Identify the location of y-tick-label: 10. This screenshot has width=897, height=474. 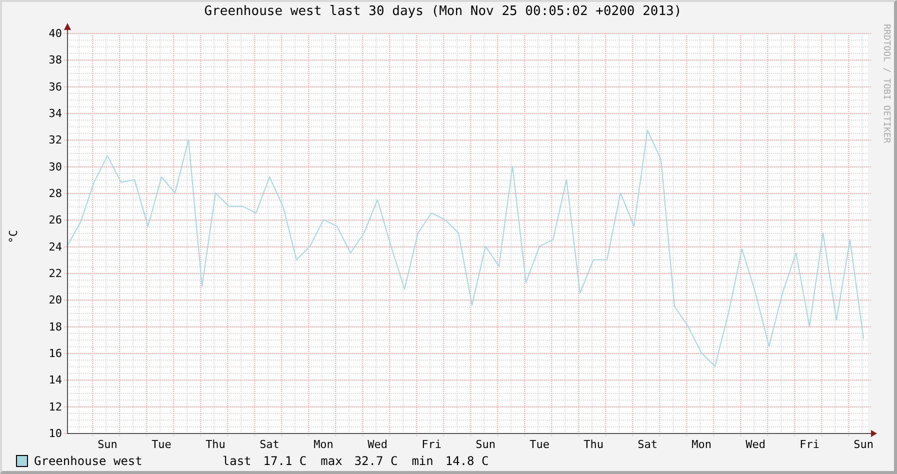
(55, 433).